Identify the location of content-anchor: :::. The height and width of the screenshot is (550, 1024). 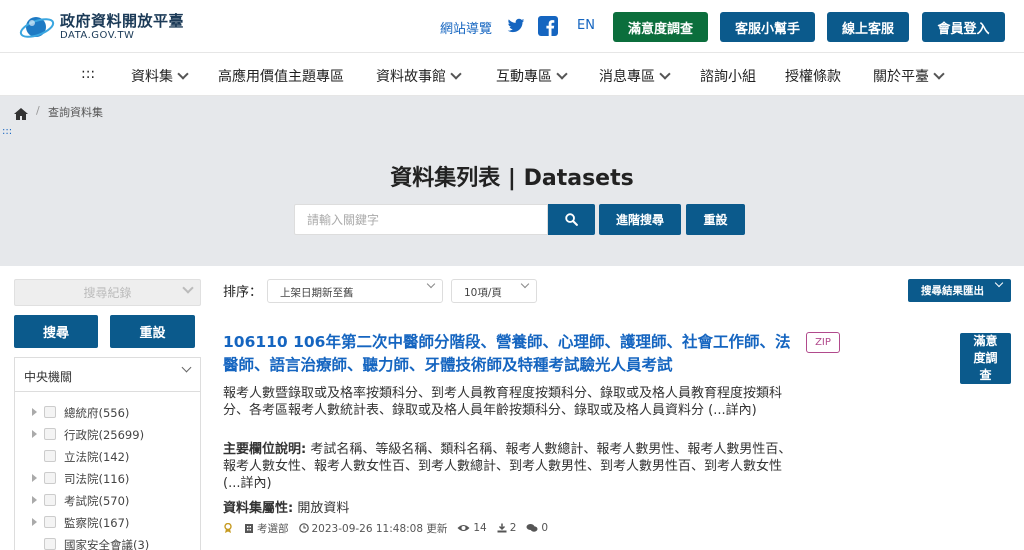
(7, 131).